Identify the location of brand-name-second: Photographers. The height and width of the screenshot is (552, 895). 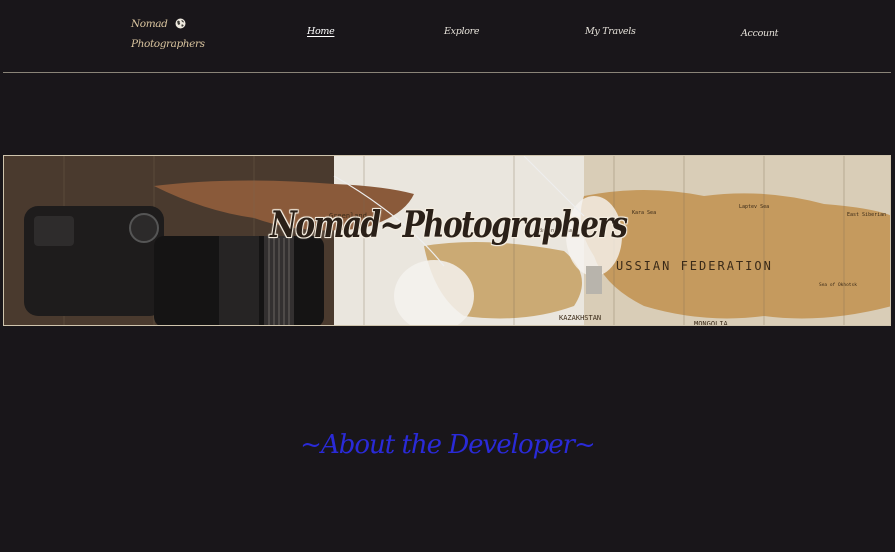
(168, 44).